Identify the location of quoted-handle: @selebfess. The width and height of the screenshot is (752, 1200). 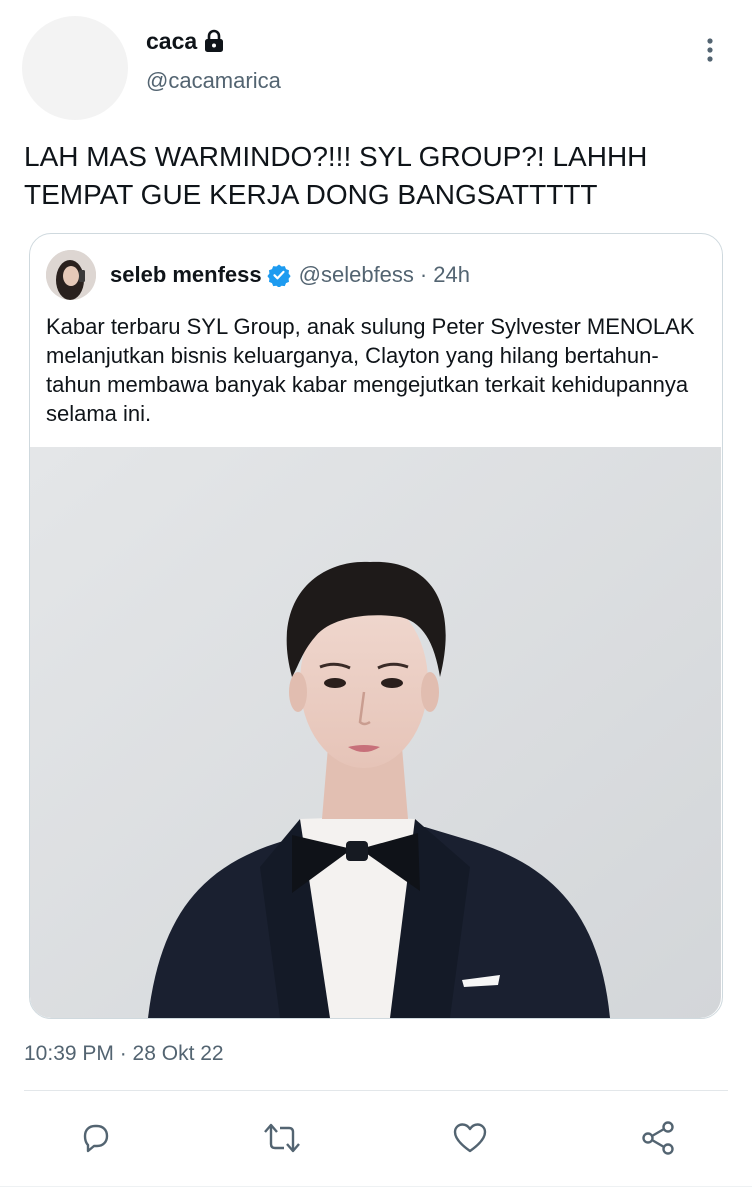
(356, 275).